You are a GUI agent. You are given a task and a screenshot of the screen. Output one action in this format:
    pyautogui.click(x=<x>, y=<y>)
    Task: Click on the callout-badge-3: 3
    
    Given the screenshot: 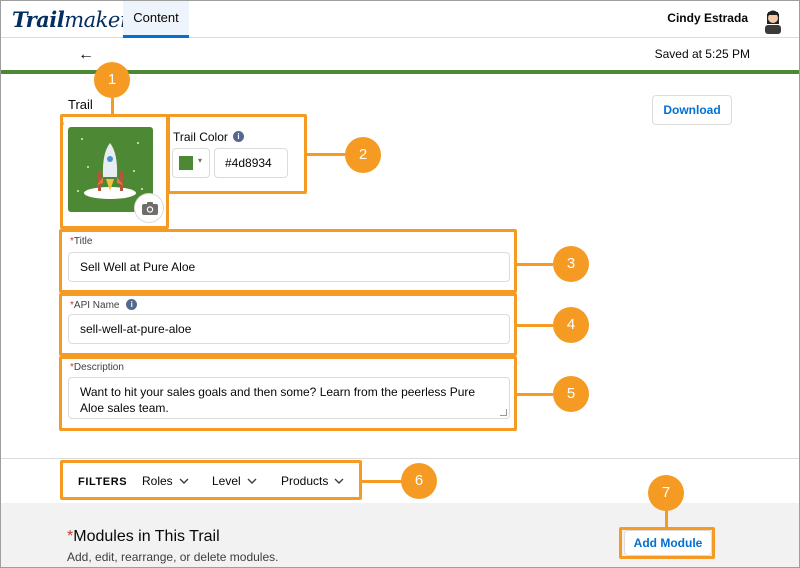 What is the action you would take?
    pyautogui.click(x=571, y=264)
    